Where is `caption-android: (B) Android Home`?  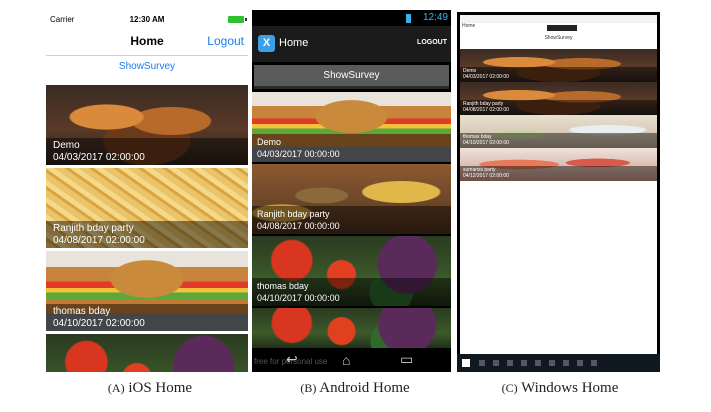 caption-android: (B) Android Home is located at coordinates (355, 388).